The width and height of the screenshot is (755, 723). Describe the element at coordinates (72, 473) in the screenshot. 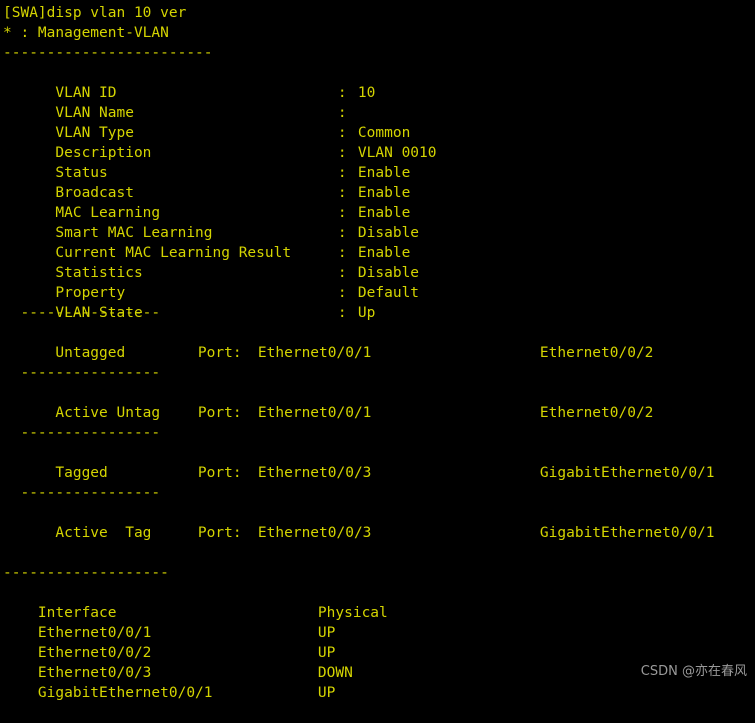

I see `port-block-label: Tagged` at that location.